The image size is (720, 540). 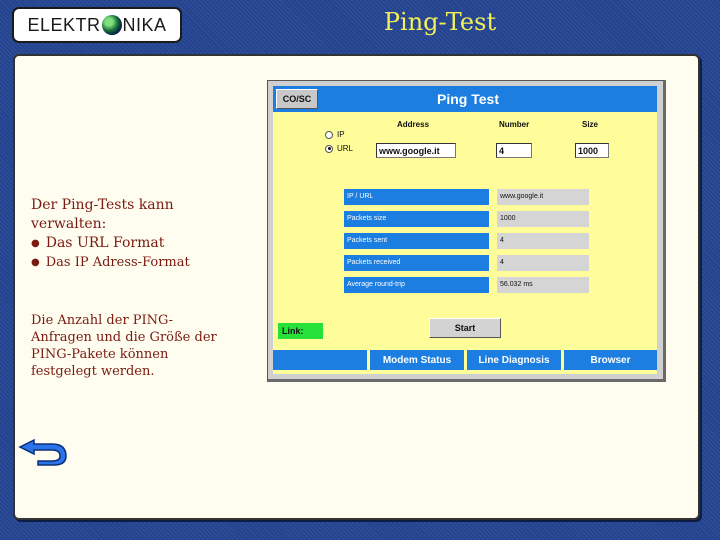 I want to click on bullet-url: ● Das URL Format, so click(x=98, y=243).